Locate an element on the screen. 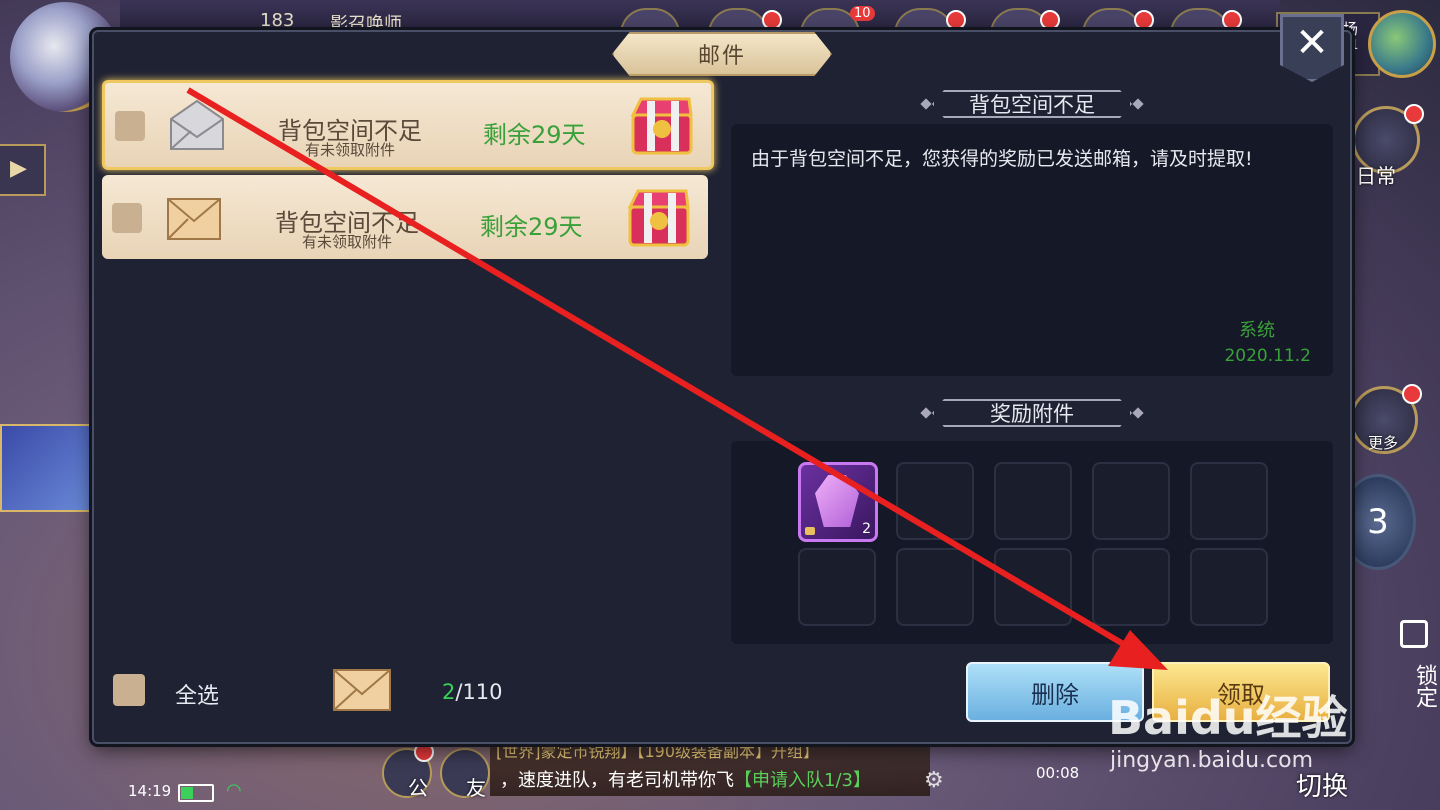 This screenshot has height=810, width=1440. hero-portrait is located at coordinates (47, 468).